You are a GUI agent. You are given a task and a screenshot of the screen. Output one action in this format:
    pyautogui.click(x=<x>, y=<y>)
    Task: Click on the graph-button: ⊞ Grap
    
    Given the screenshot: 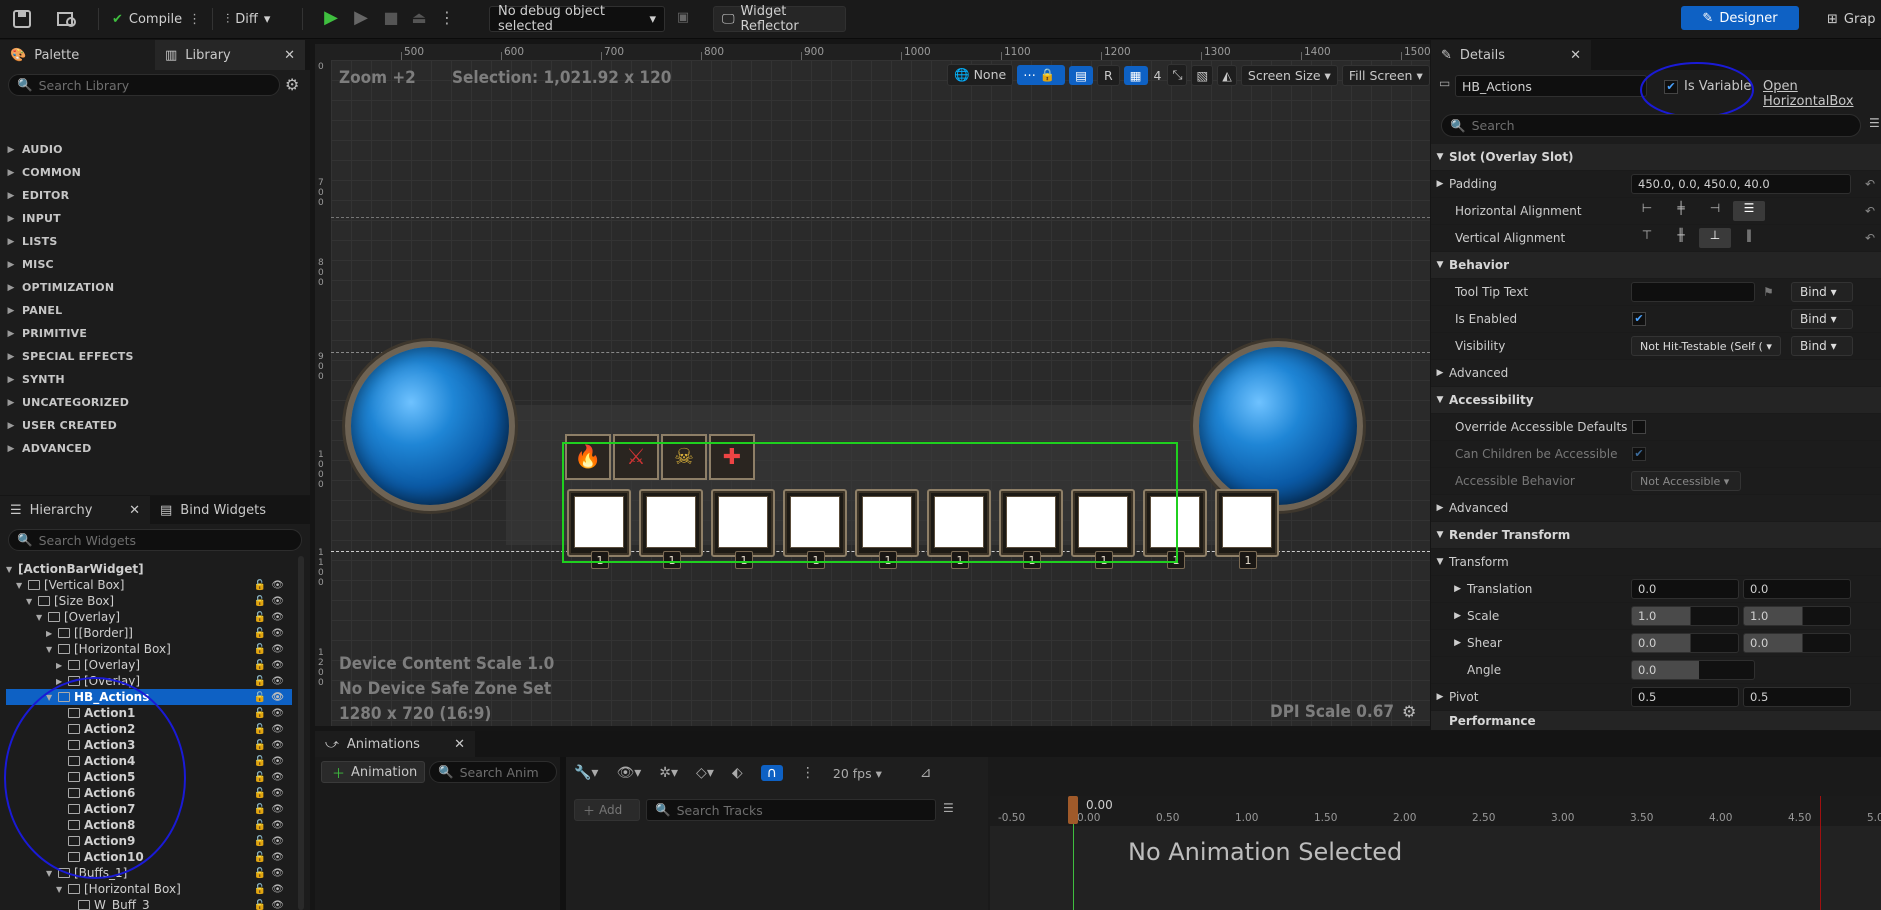 What is the action you would take?
    pyautogui.click(x=1851, y=19)
    